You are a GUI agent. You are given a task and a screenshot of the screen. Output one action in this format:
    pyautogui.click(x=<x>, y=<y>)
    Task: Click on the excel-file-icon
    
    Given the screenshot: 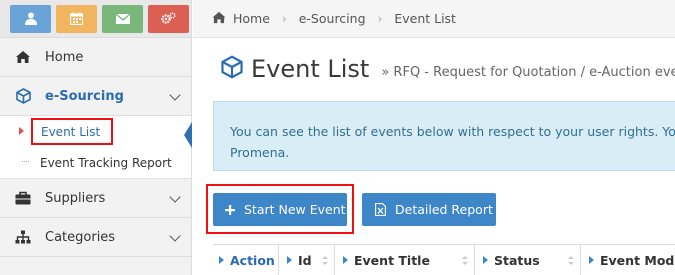 What is the action you would take?
    pyautogui.click(x=380, y=209)
    